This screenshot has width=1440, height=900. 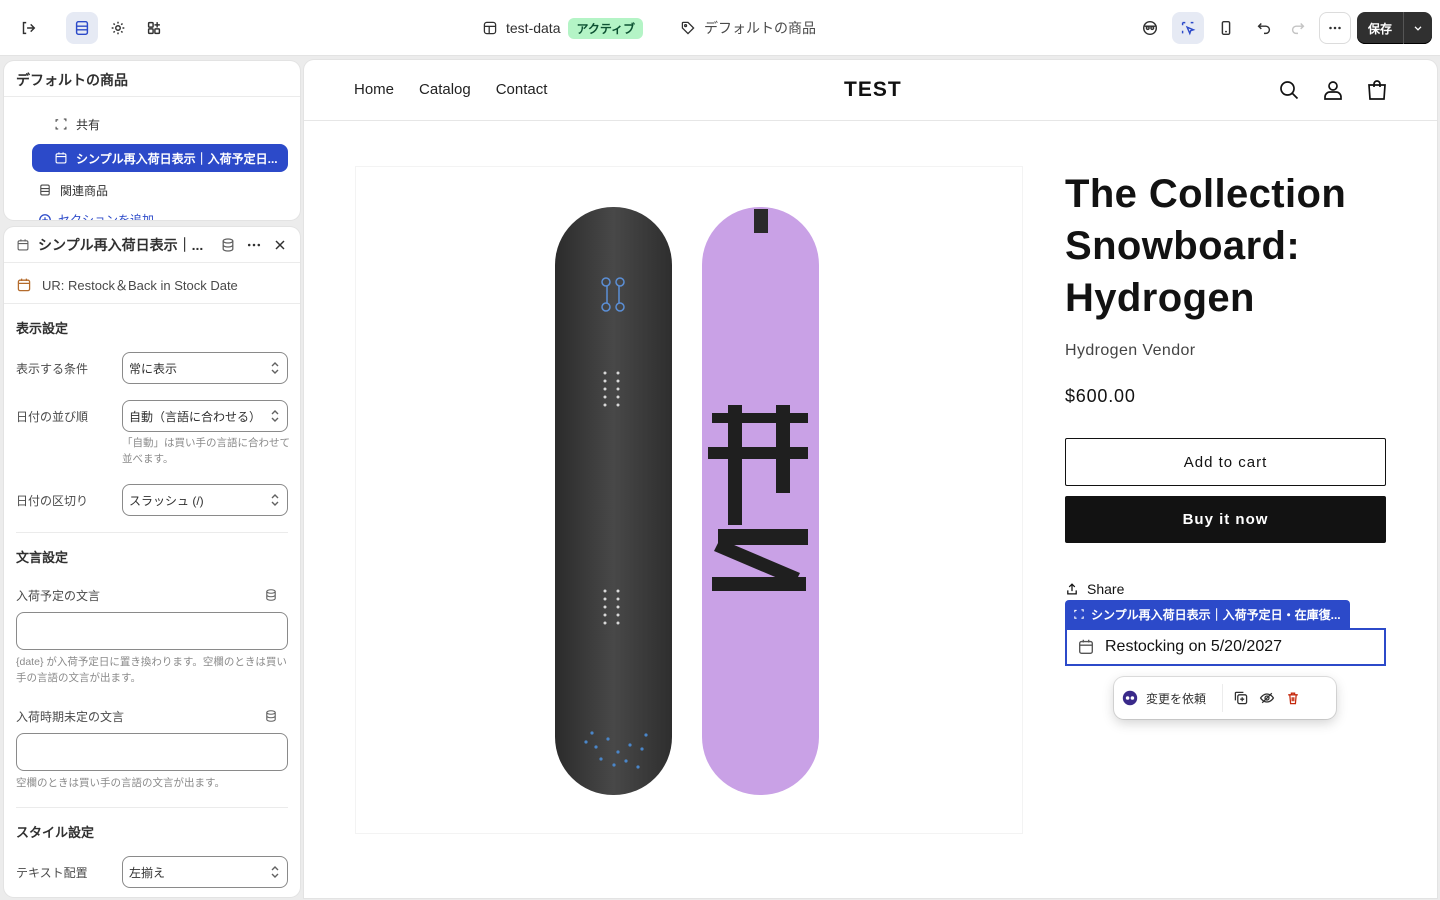 I want to click on block-floating-toolbar: 変更を依頼, so click(x=1225, y=698).